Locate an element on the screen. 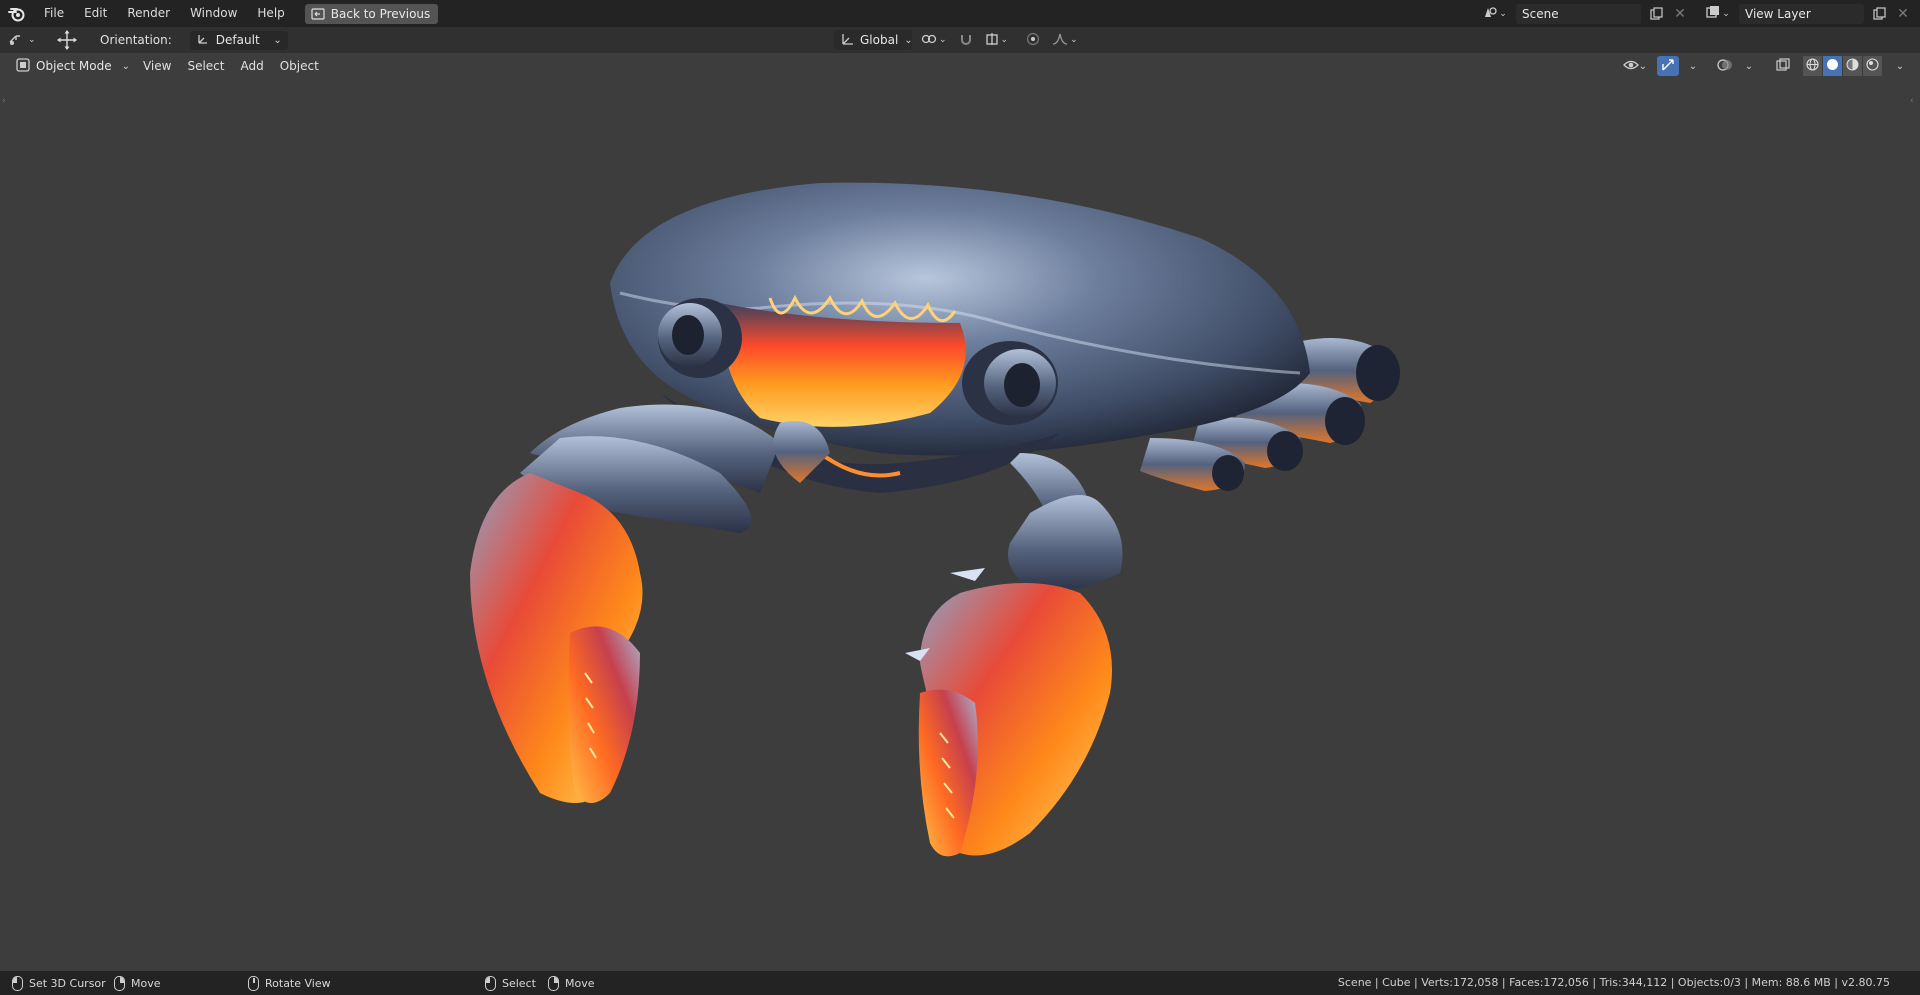 This screenshot has width=1920, height=995. status-hint-move-2: Move is located at coordinates (571, 983).